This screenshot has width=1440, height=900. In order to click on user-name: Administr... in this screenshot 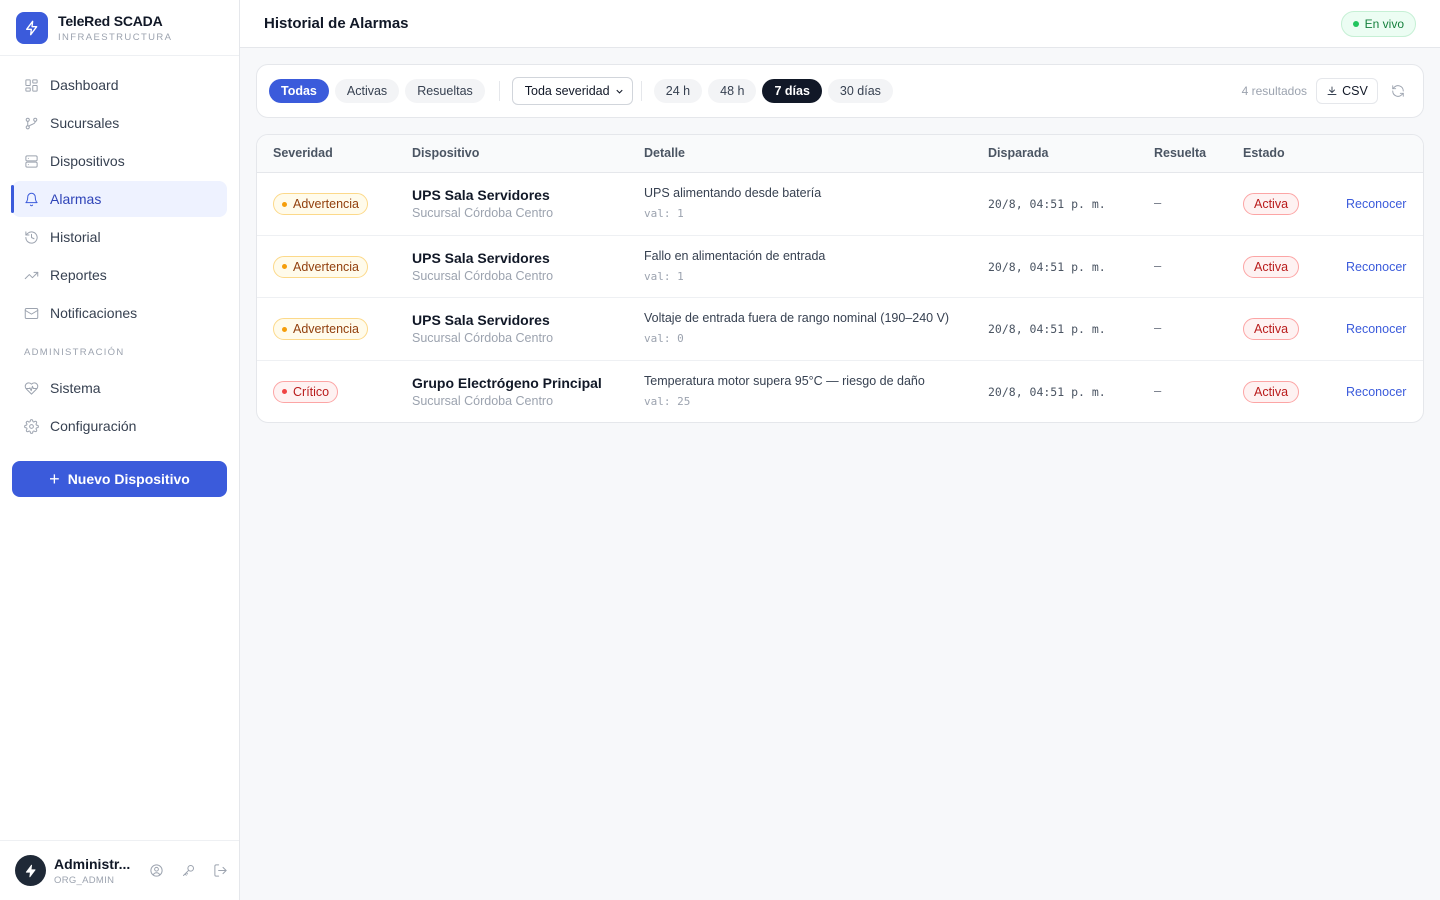, I will do `click(92, 863)`.